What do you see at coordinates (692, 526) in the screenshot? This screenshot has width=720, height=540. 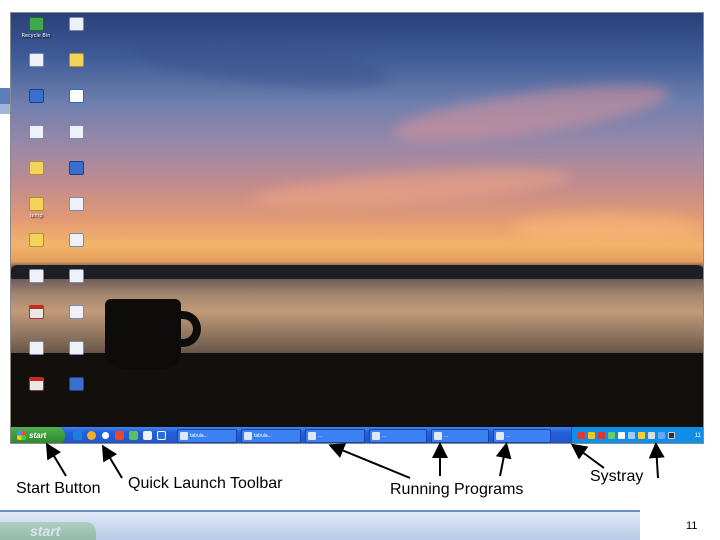 I see `page-number: 11` at bounding box center [692, 526].